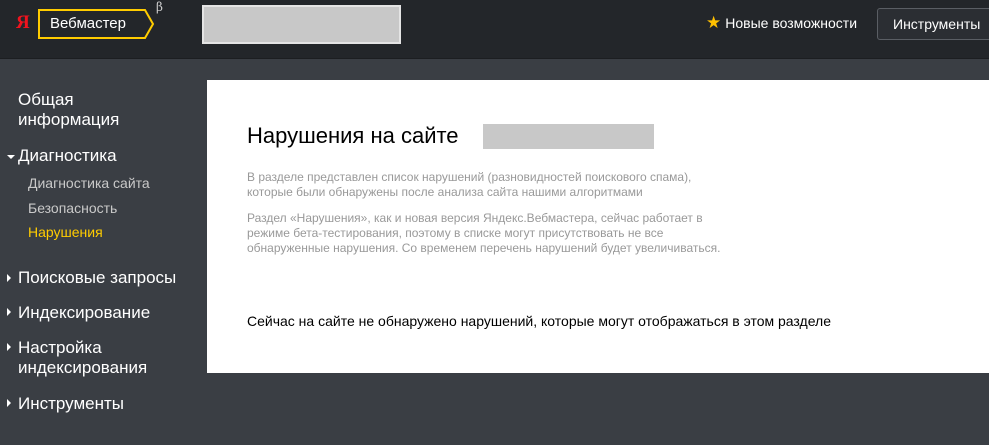 The height and width of the screenshot is (445, 989). Describe the element at coordinates (933, 24) in the screenshot. I see `tools-button: Инструменты` at that location.